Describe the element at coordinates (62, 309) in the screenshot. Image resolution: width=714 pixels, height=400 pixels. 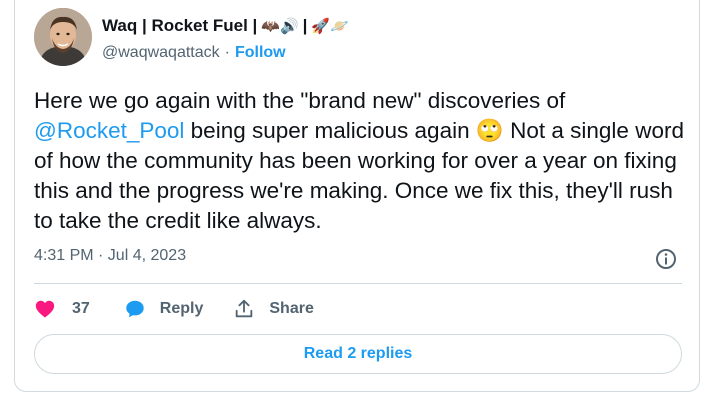
I see `like-button: 37` at that location.